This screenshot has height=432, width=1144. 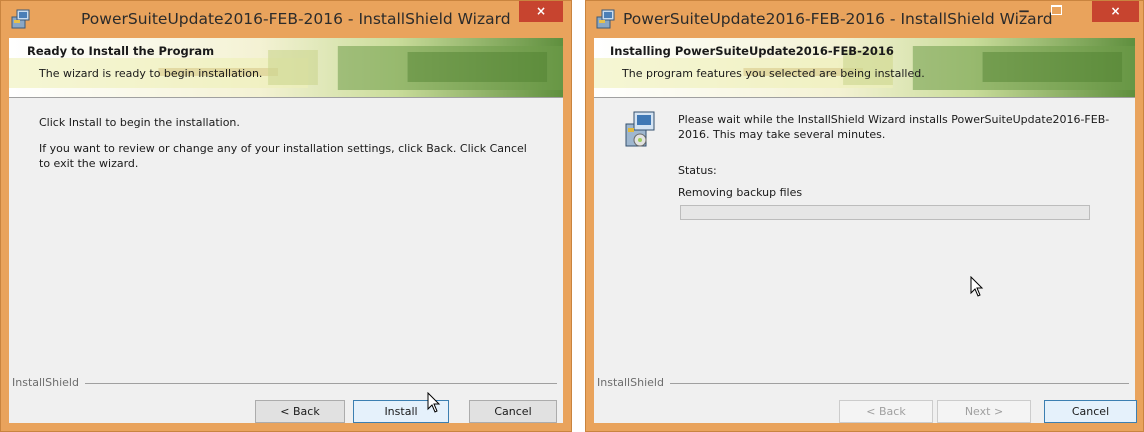 I want to click on maximize-button, so click(x=1056, y=11).